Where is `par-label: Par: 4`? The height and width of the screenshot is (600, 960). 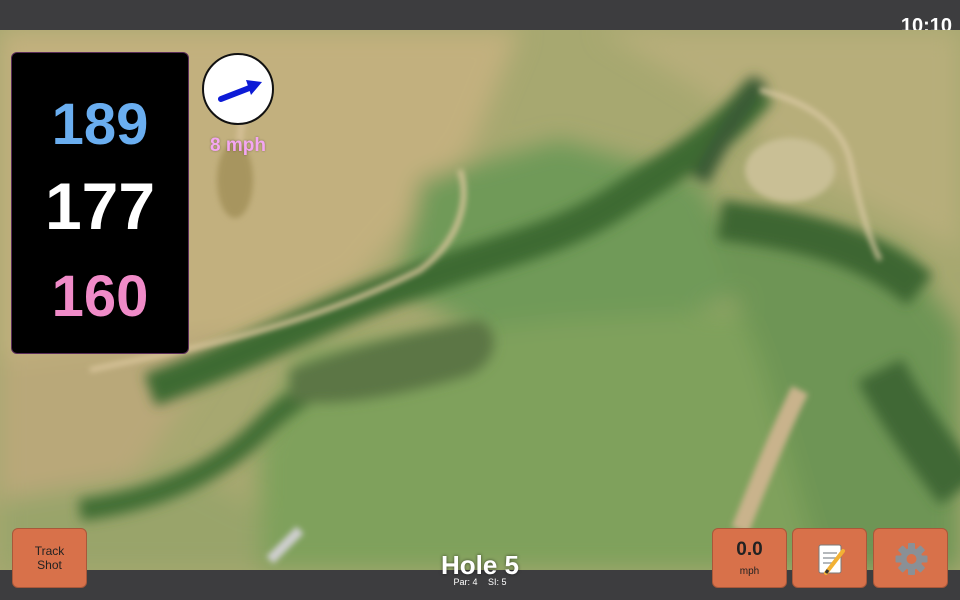
par-label: Par: 4 is located at coordinates (465, 582).